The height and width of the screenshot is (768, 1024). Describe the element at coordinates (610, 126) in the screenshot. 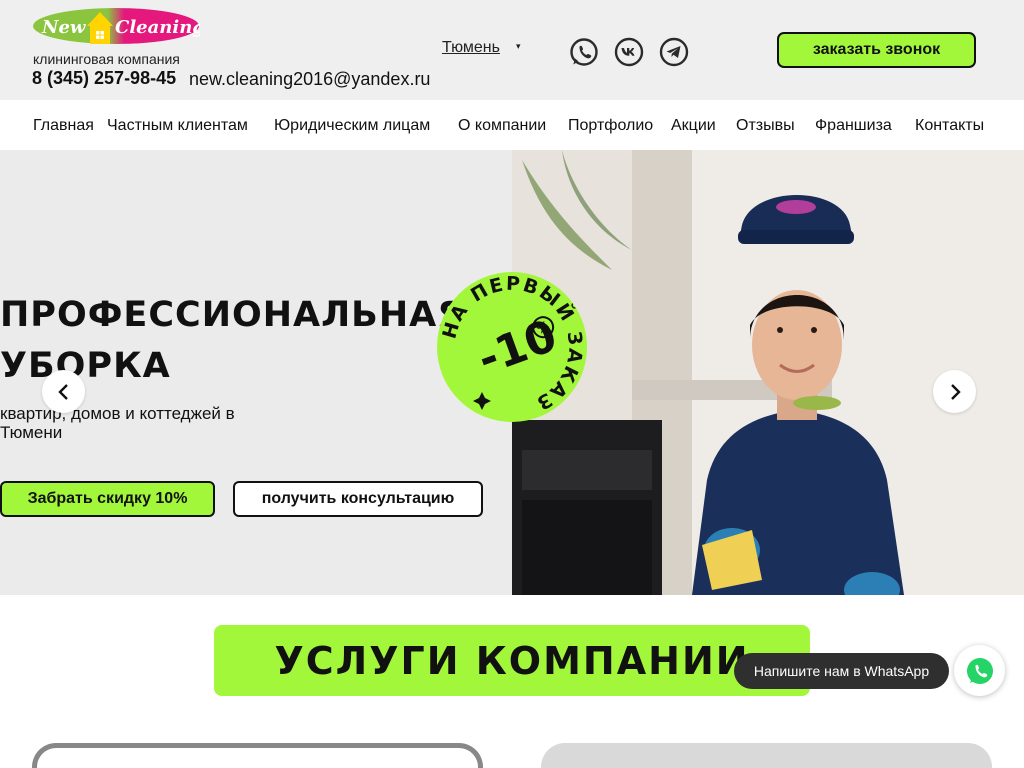

I see `nav-item-portfolio: Портфолио` at that location.